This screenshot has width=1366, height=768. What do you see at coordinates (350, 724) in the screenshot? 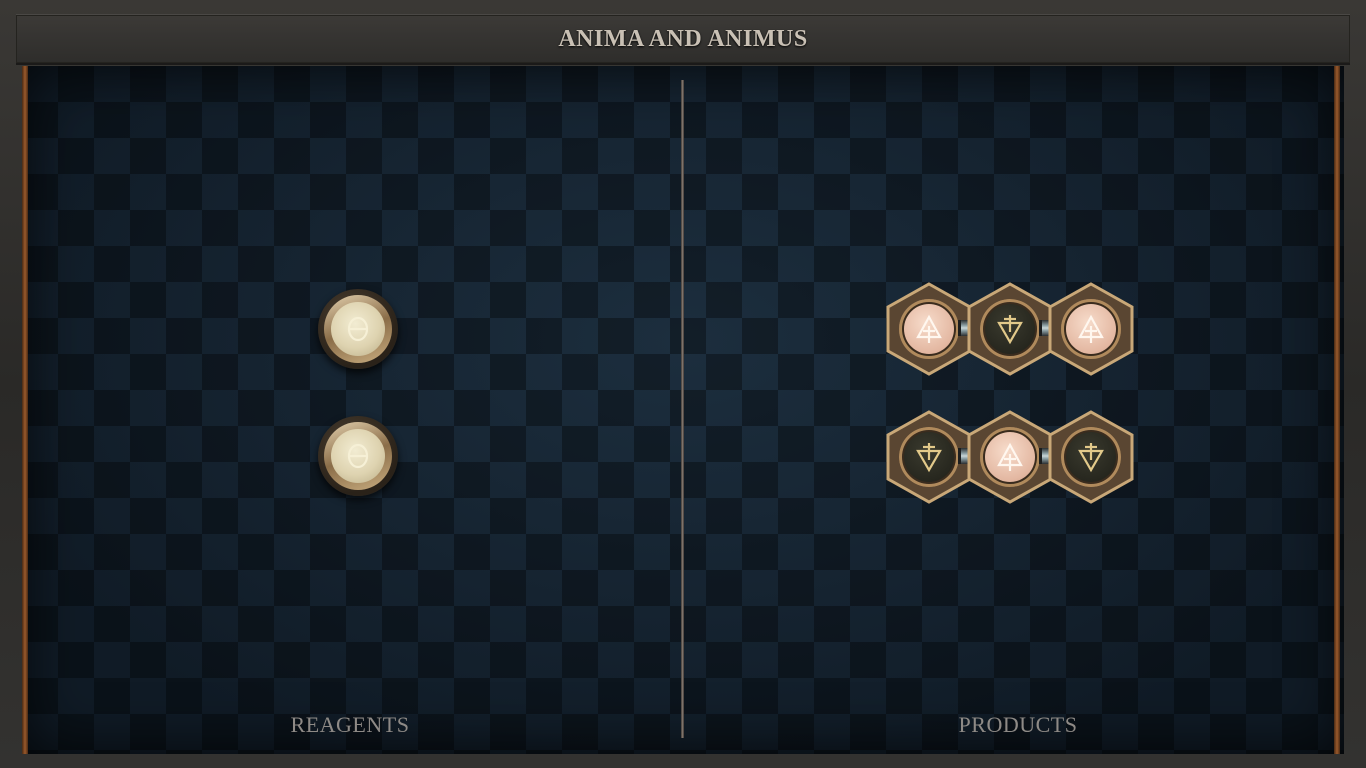
I see `reagents-label: REAGENTS` at bounding box center [350, 724].